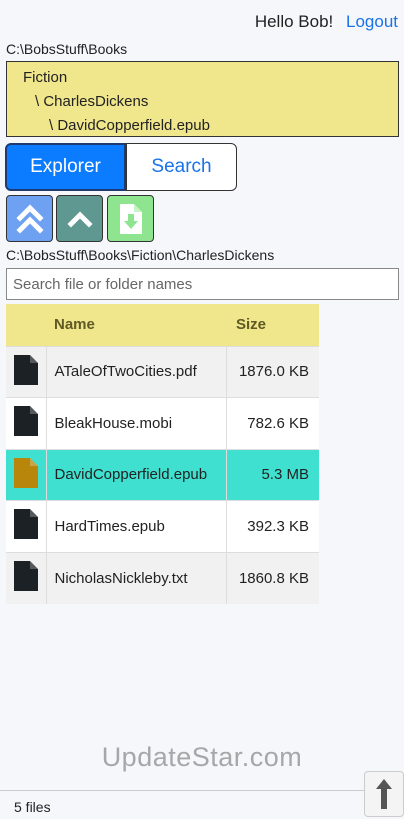 The height and width of the screenshot is (819, 404). What do you see at coordinates (136, 325) in the screenshot?
I see `column-header-name: Name` at bounding box center [136, 325].